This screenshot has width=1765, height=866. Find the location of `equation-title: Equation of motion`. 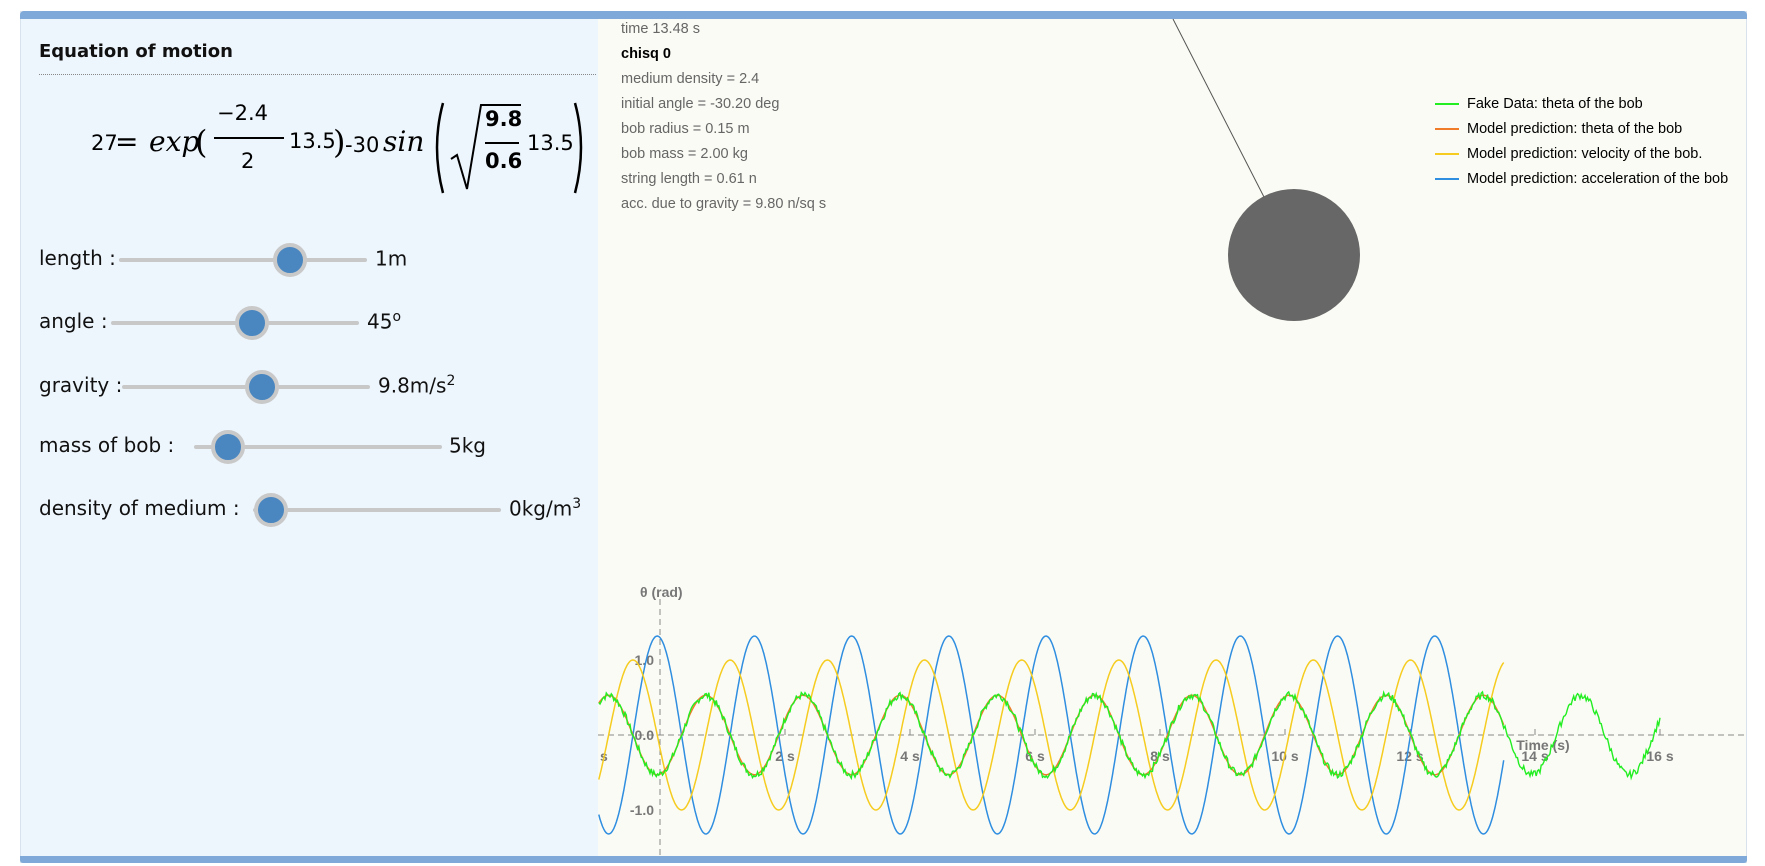

equation-title: Equation of motion is located at coordinates (136, 51).